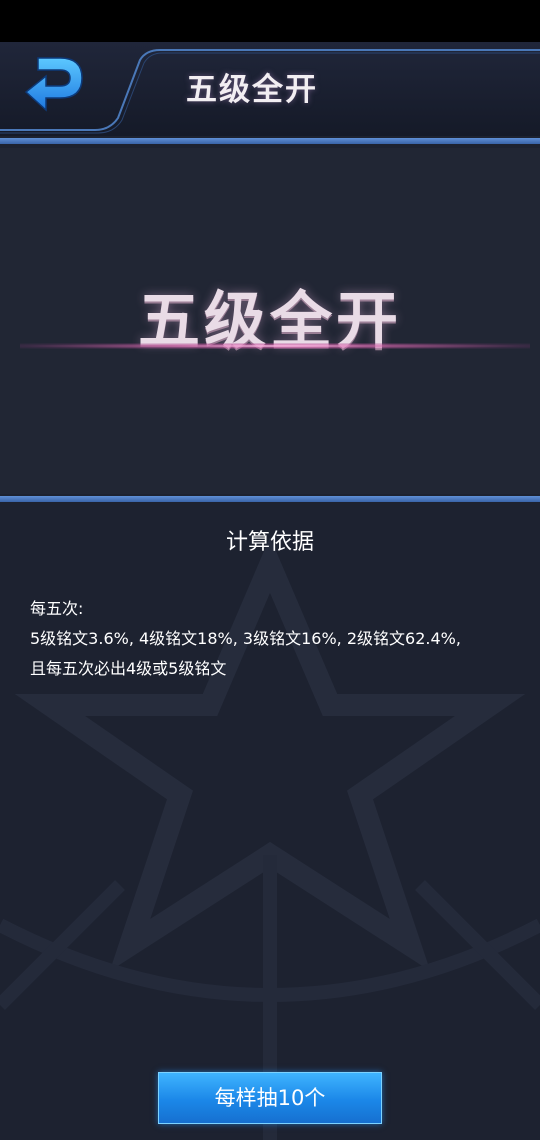 The image size is (540, 1140). I want to click on back-arrow-icon, so click(53, 84).